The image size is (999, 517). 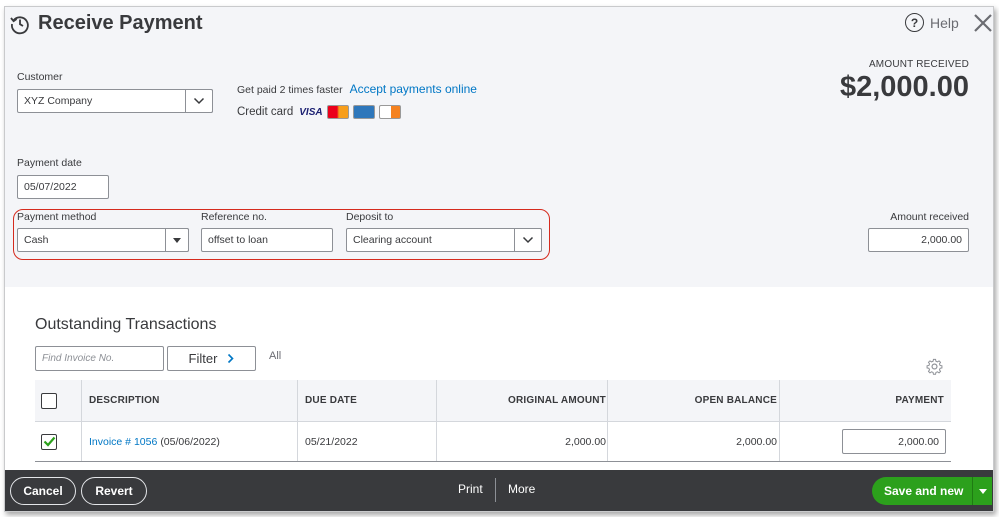 What do you see at coordinates (43, 491) in the screenshot?
I see `cancel-button: Cancel` at bounding box center [43, 491].